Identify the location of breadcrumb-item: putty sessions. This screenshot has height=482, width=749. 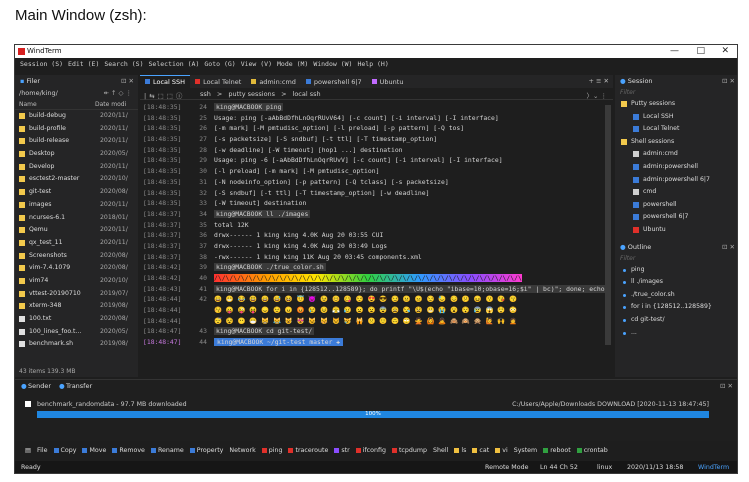
(251, 94).